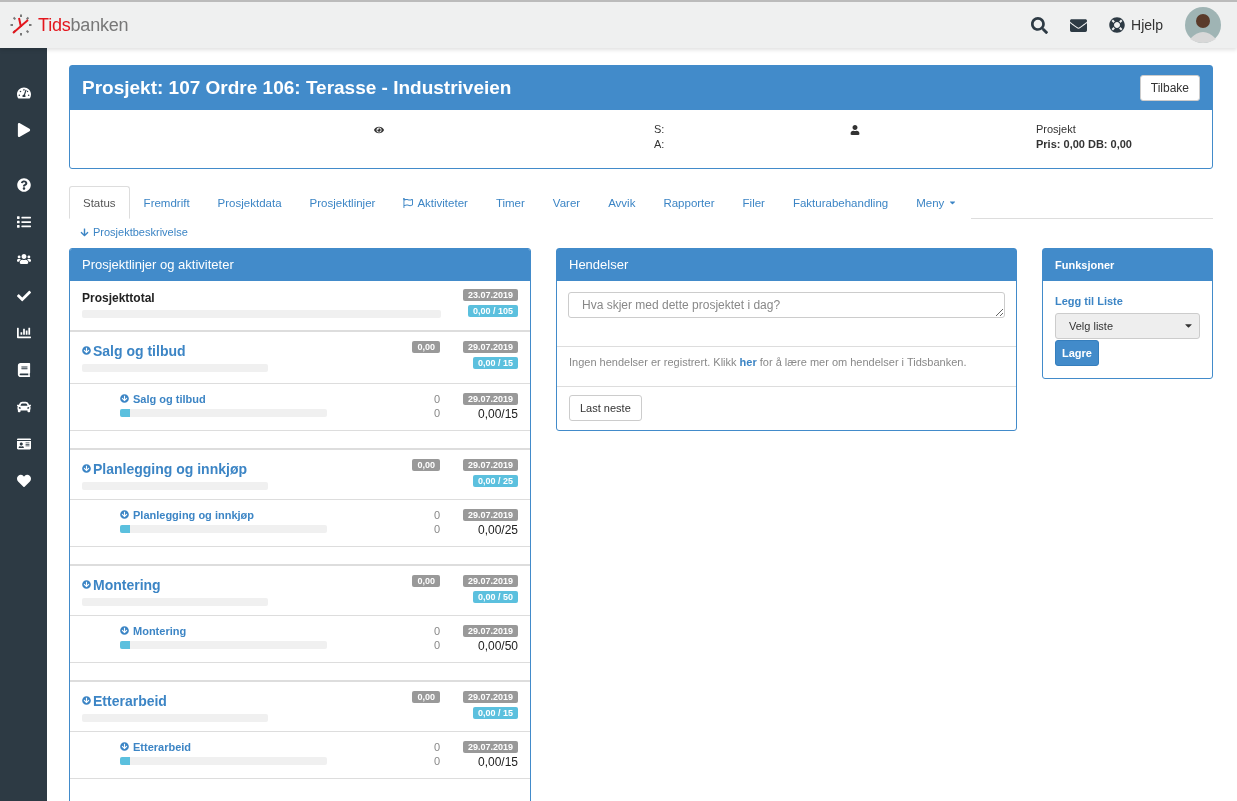  What do you see at coordinates (119, 297) in the screenshot?
I see `total-label: Prosjekttotal` at bounding box center [119, 297].